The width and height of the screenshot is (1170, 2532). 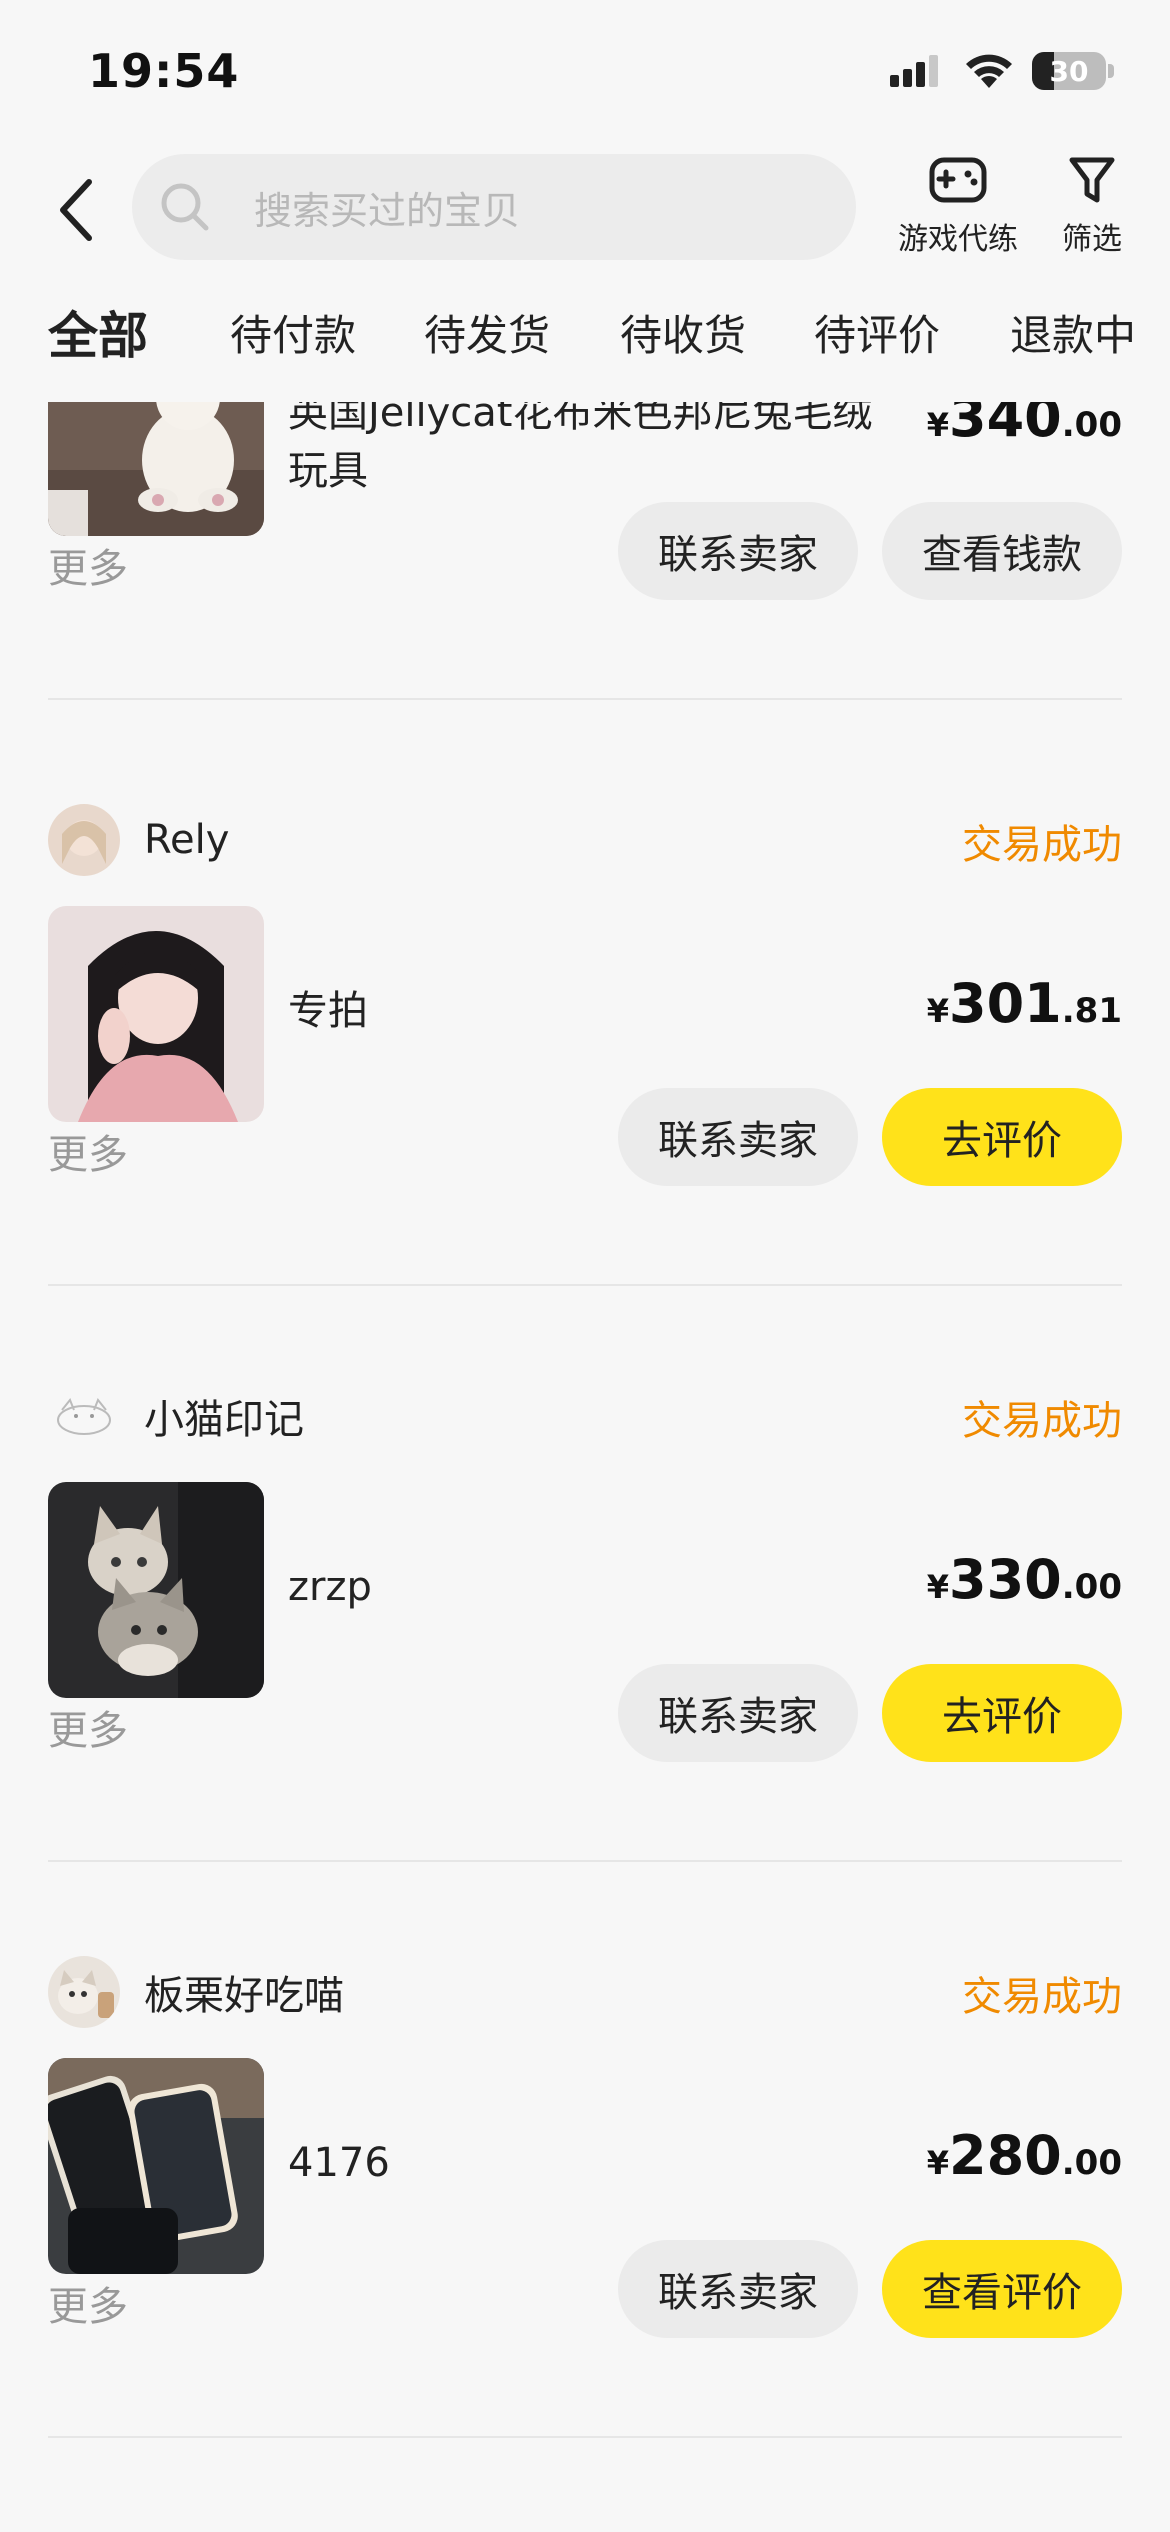 I want to click on shop-row: 小猫印记 交易成功, so click(x=585, y=1416).